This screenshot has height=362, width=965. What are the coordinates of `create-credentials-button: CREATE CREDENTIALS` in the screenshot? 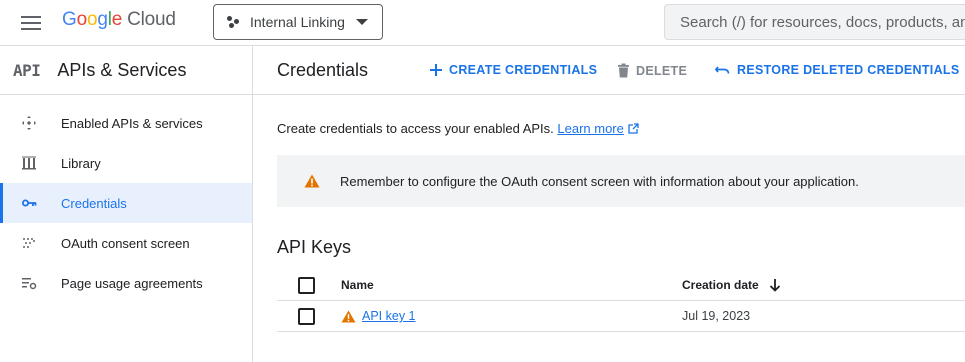 It's located at (513, 70).